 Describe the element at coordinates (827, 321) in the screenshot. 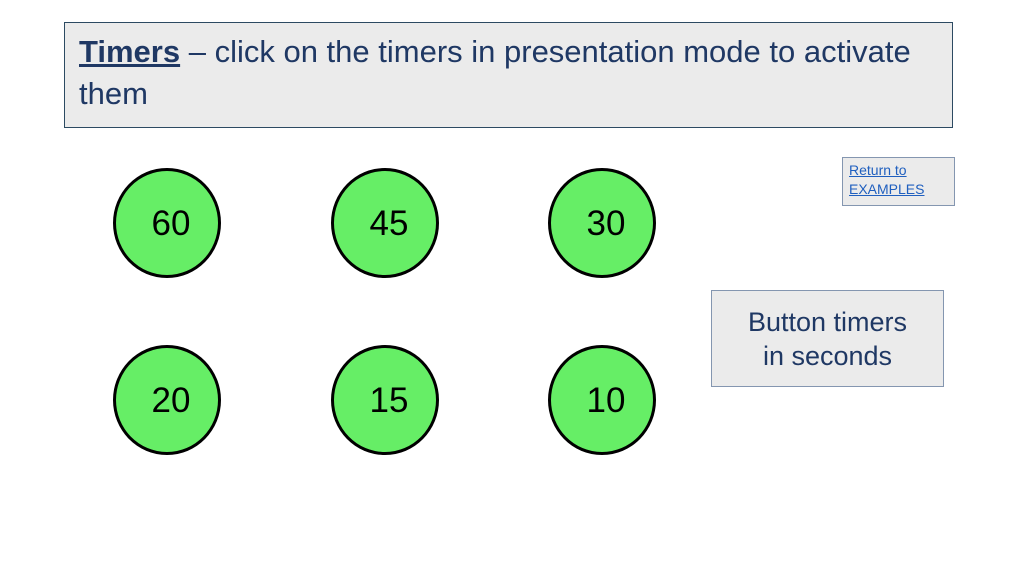

I see `caption-line-1: Button timers` at that location.